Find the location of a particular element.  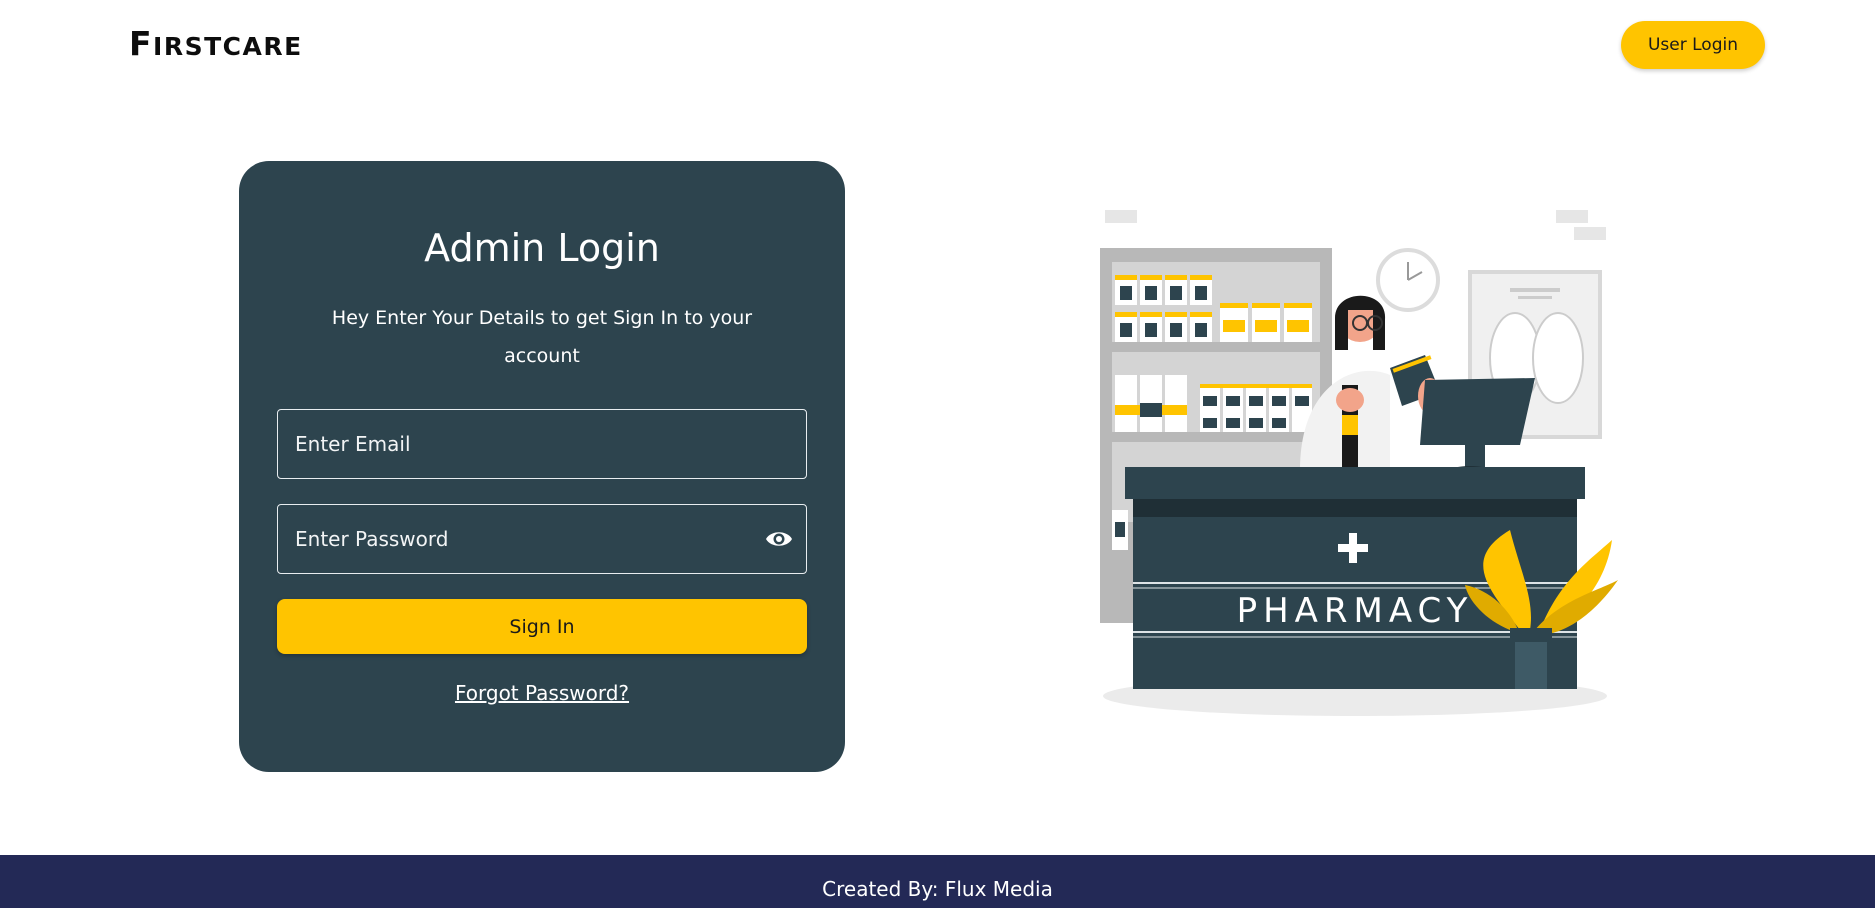

logo: FIRSTCARE is located at coordinates (216, 43).